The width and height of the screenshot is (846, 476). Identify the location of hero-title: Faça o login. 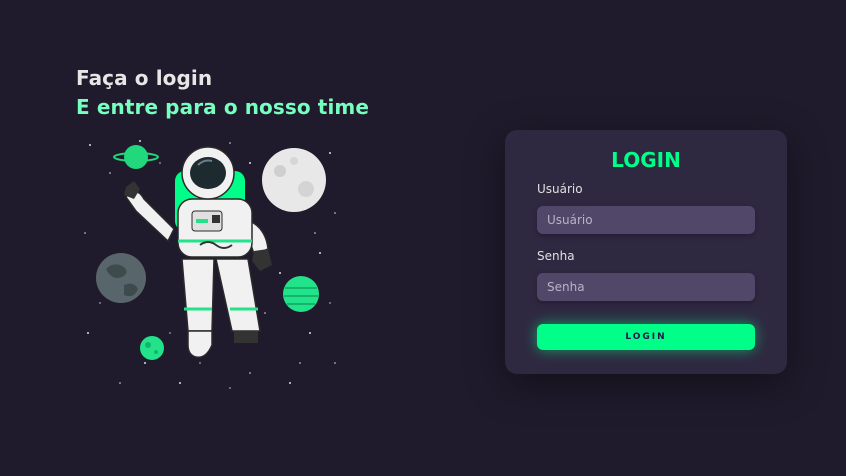
(144, 78).